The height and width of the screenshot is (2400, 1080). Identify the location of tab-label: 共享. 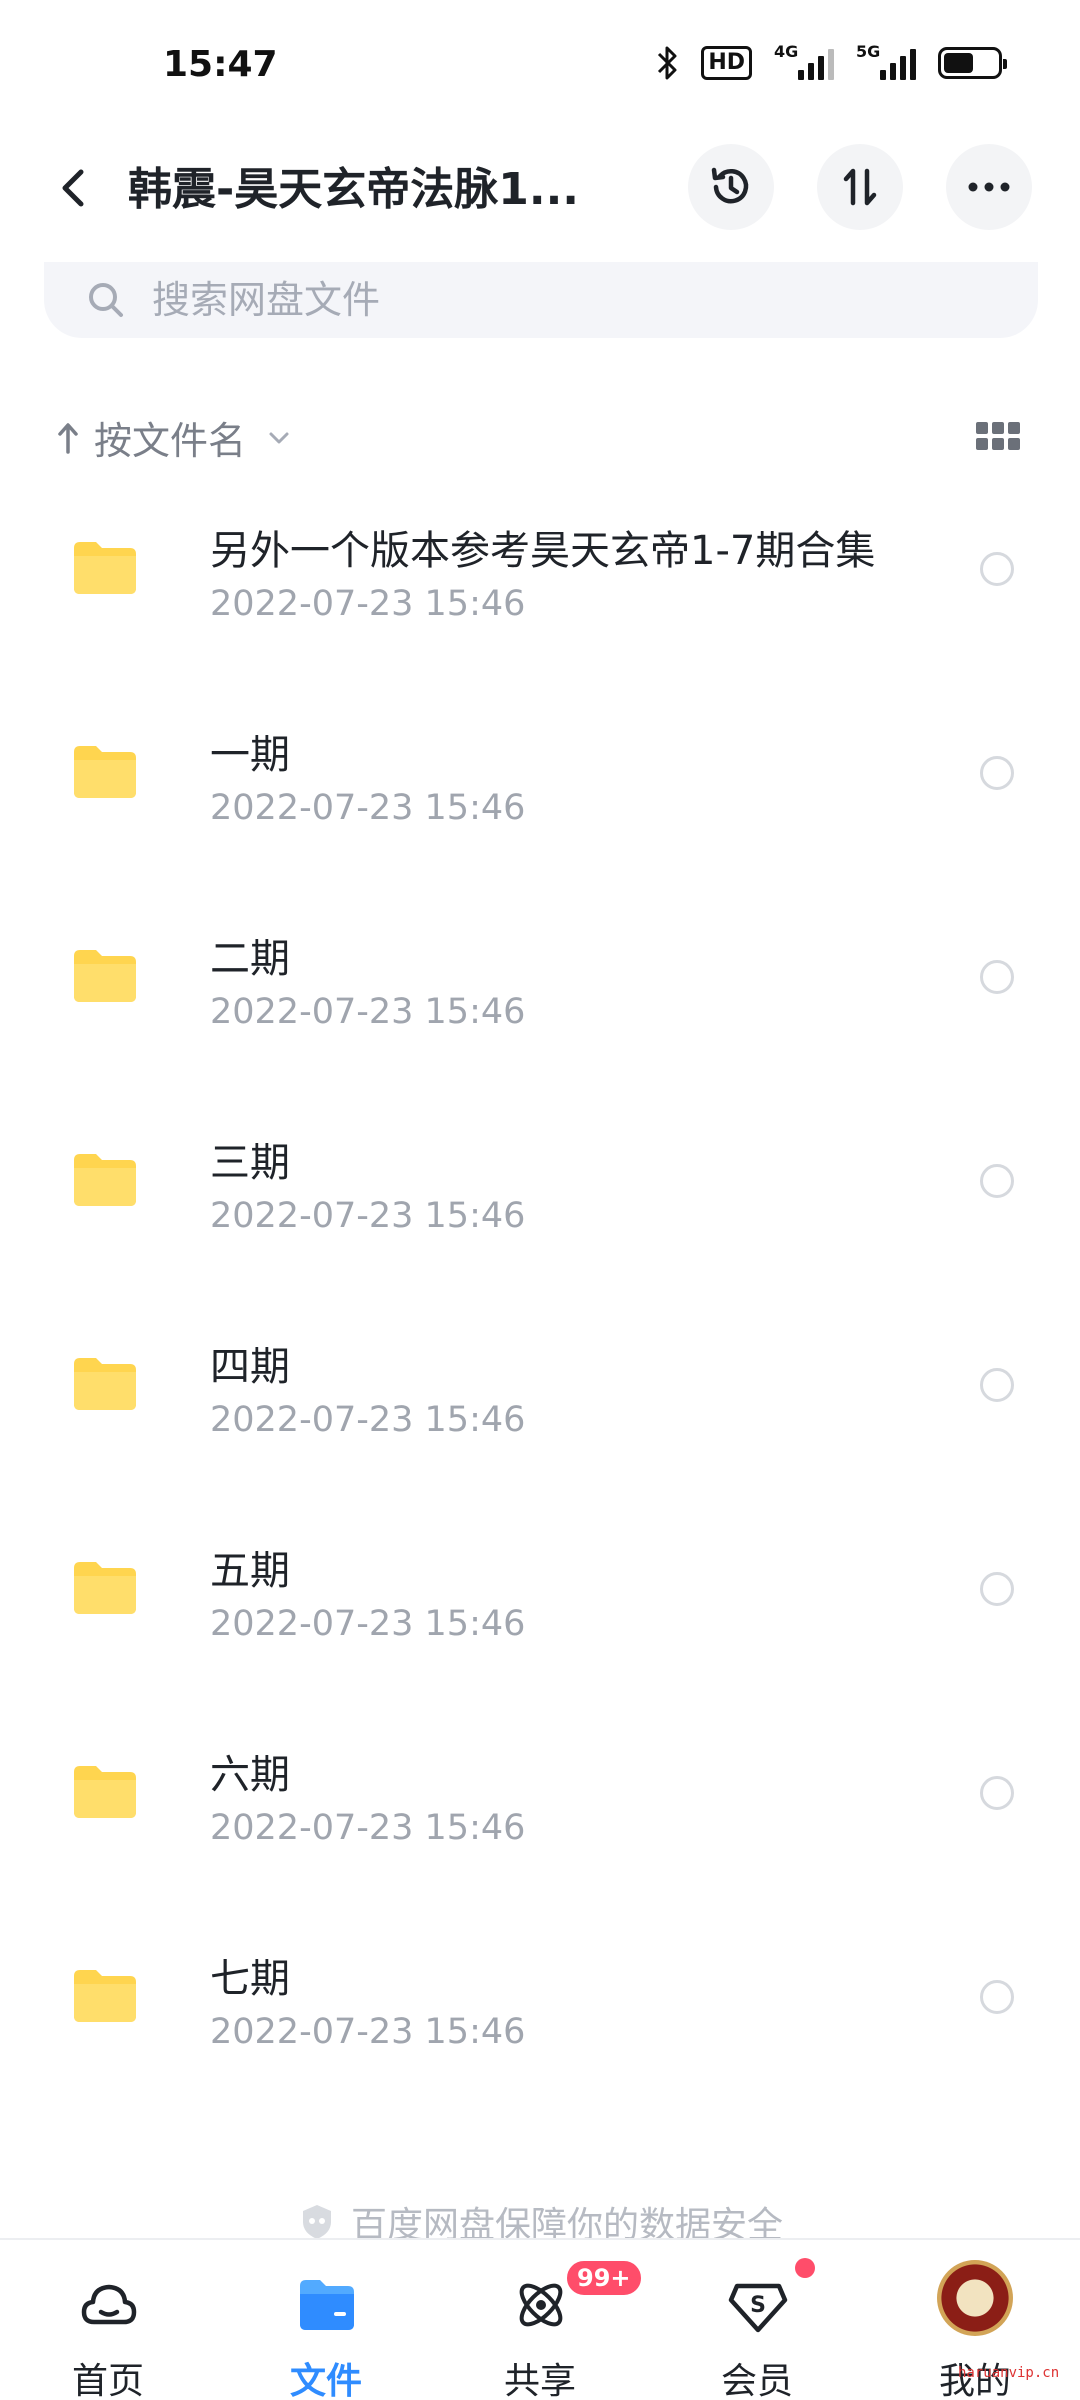
(539, 2380).